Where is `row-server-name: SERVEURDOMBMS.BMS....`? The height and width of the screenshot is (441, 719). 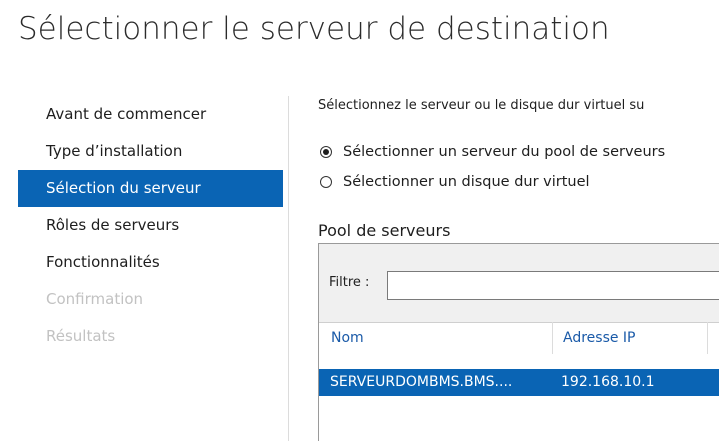
row-server-name: SERVEURDOMBMS.BMS.... is located at coordinates (421, 382).